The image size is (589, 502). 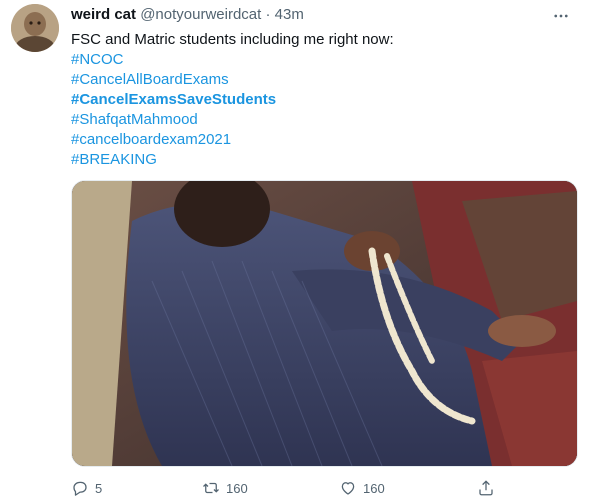 What do you see at coordinates (321, 60) in the screenshot?
I see `hashtag-link: #NCOC` at bounding box center [321, 60].